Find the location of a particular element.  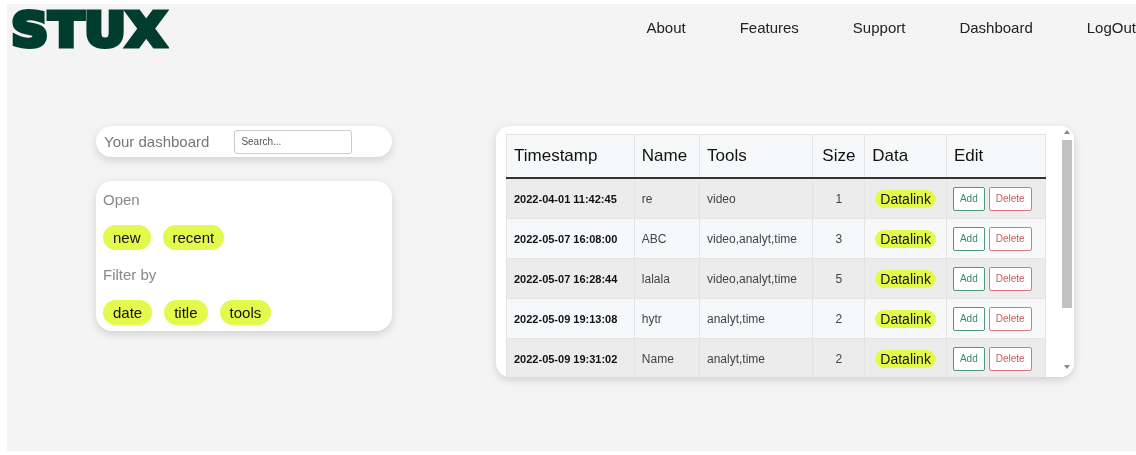

table-cell: 2022-05-07 16:08:00 is located at coordinates (570, 238).